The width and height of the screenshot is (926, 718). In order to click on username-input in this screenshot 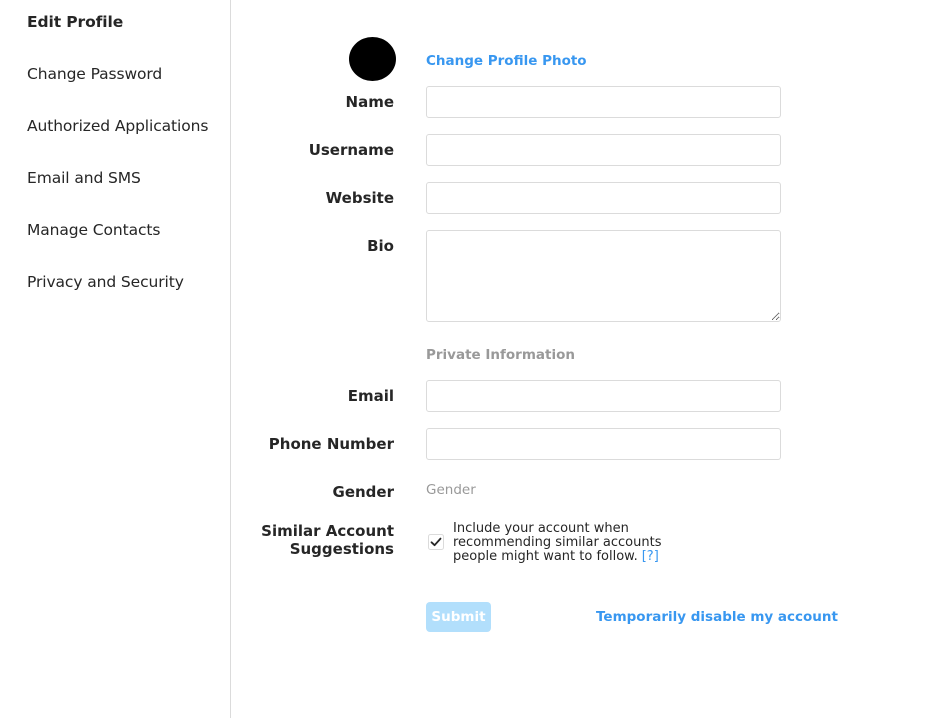, I will do `click(603, 150)`.